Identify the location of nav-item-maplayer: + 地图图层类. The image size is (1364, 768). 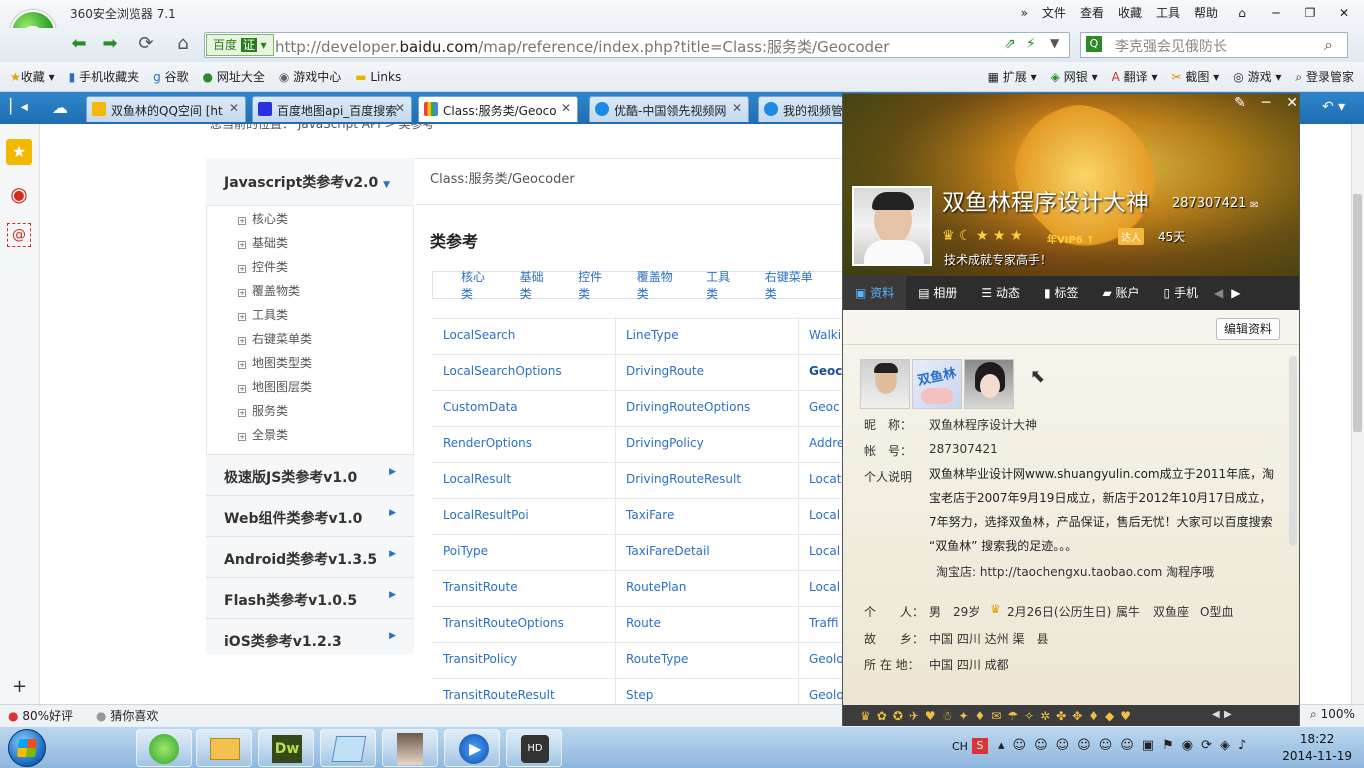
(275, 386).